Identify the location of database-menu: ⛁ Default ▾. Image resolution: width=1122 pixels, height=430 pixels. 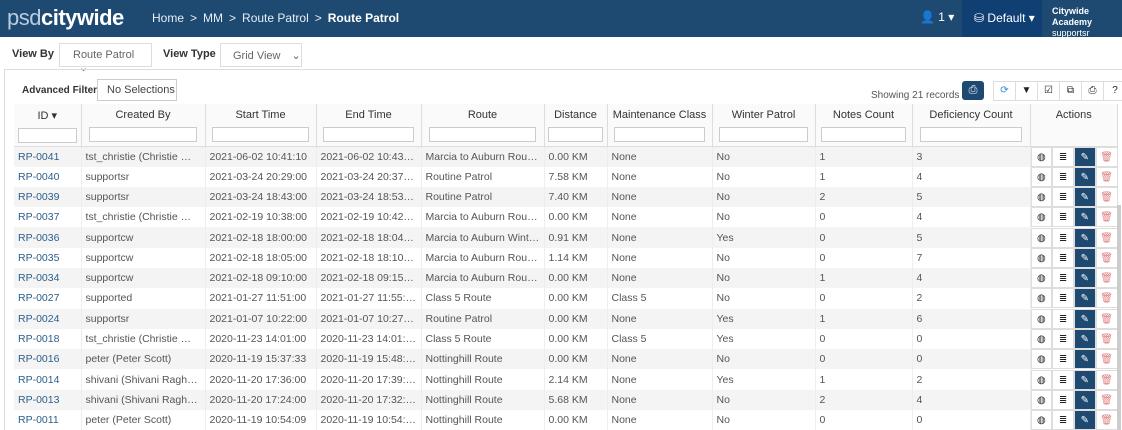
(1002, 18).